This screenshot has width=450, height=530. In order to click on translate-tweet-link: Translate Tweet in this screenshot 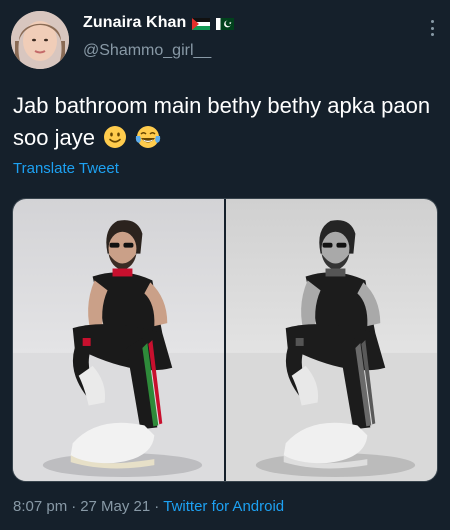, I will do `click(66, 168)`.